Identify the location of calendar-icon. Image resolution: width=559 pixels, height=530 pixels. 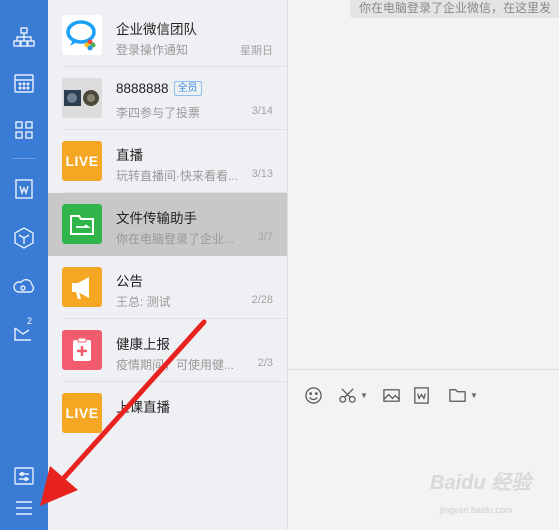
(24, 83).